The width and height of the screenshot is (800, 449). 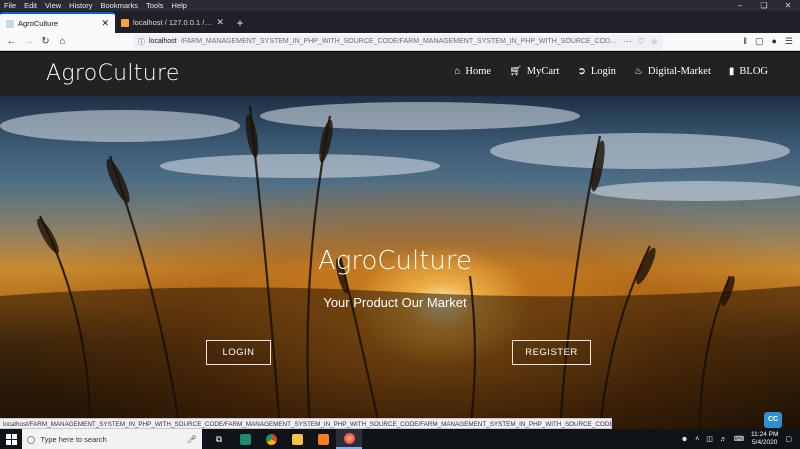 What do you see at coordinates (395, 261) in the screenshot?
I see `hero-title: AgroCulture` at bounding box center [395, 261].